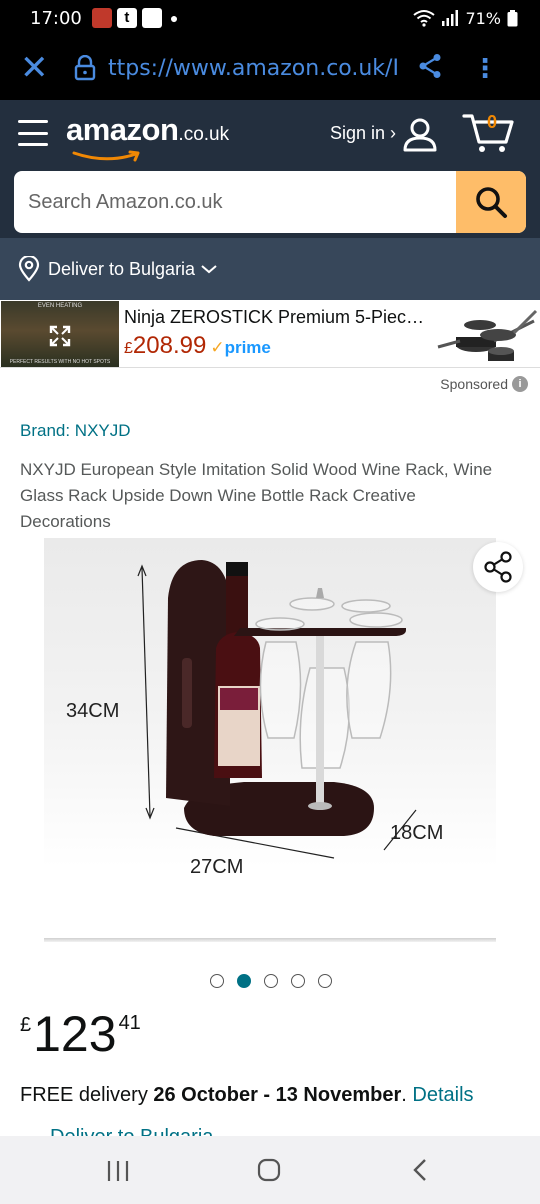 The width and height of the screenshot is (540, 1204). What do you see at coordinates (85, 68) in the screenshot?
I see `lock-icon` at bounding box center [85, 68].